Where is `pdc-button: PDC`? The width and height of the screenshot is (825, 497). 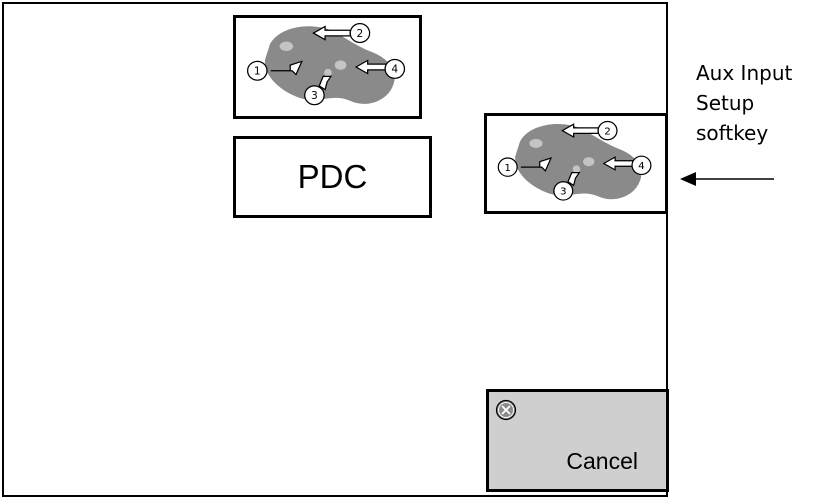
pdc-button: PDC is located at coordinates (332, 177).